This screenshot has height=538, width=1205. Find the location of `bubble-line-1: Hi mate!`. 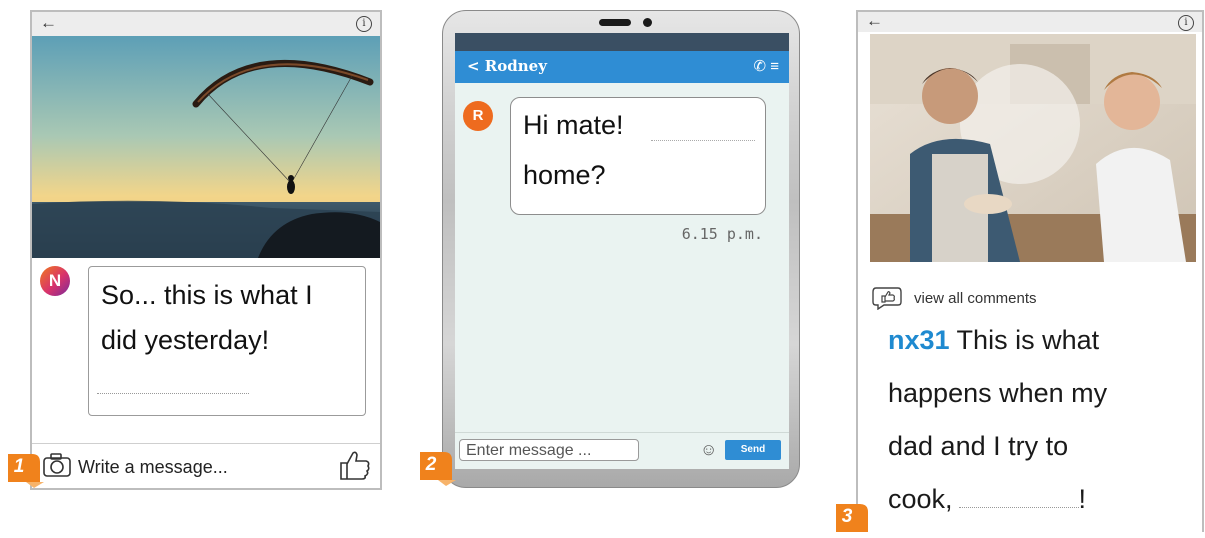

bubble-line-1: Hi mate! is located at coordinates (573, 125).